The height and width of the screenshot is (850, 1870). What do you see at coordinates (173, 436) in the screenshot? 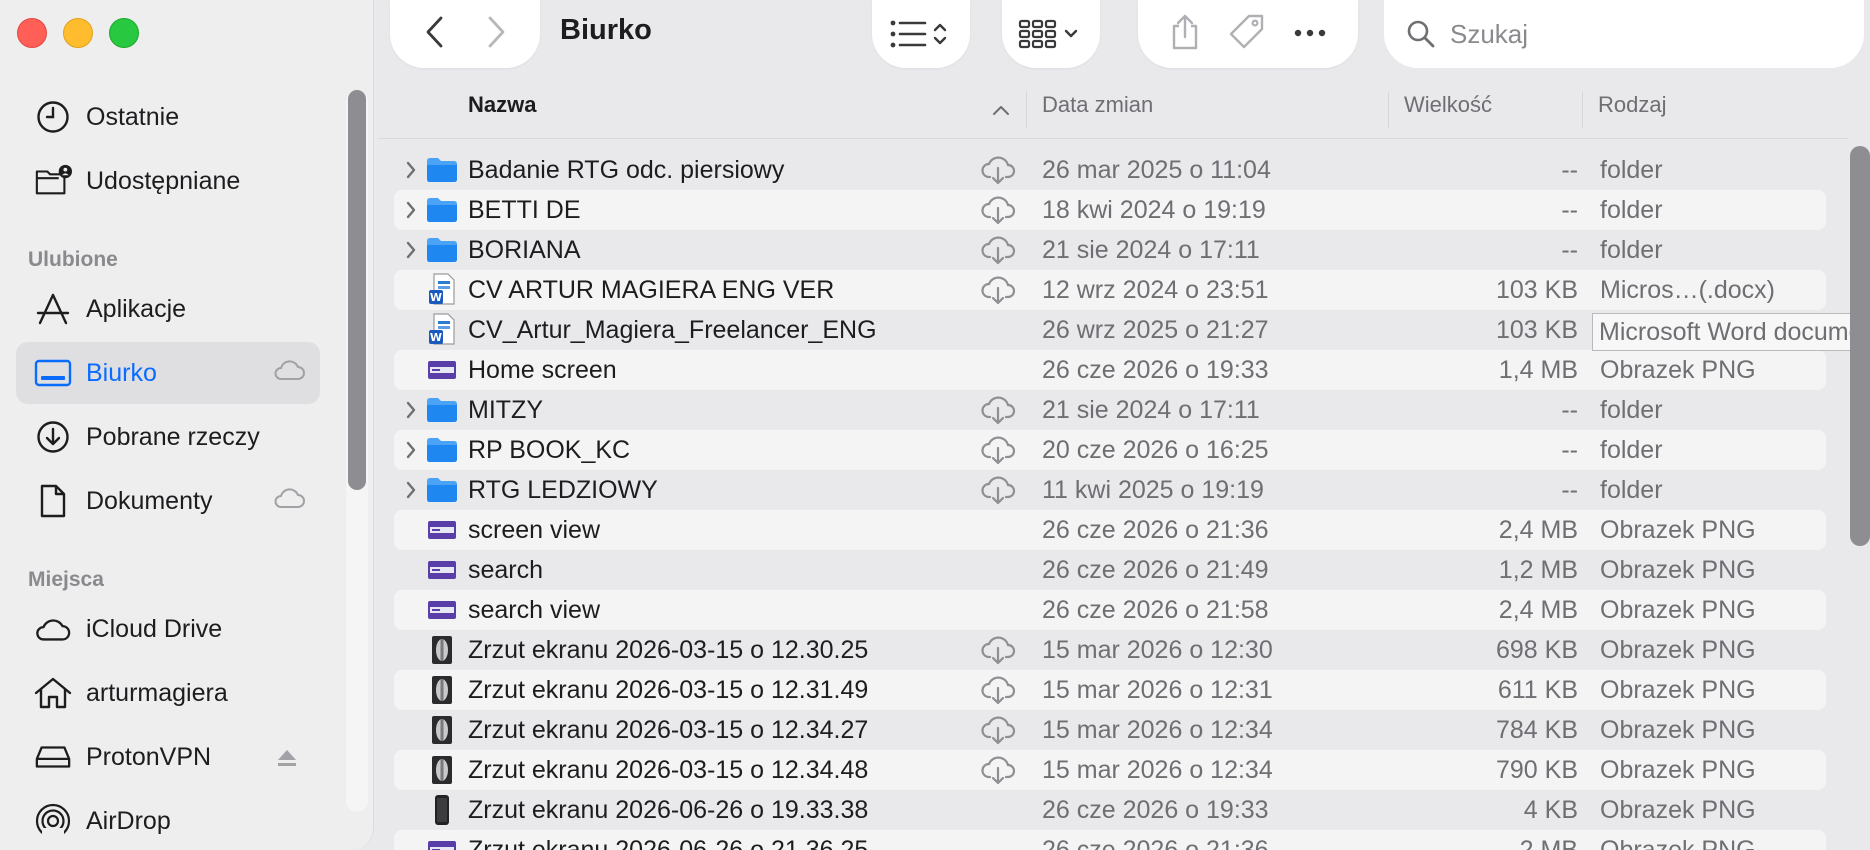
I see `sidebar-item-label: Pobrane rzeczy` at bounding box center [173, 436].